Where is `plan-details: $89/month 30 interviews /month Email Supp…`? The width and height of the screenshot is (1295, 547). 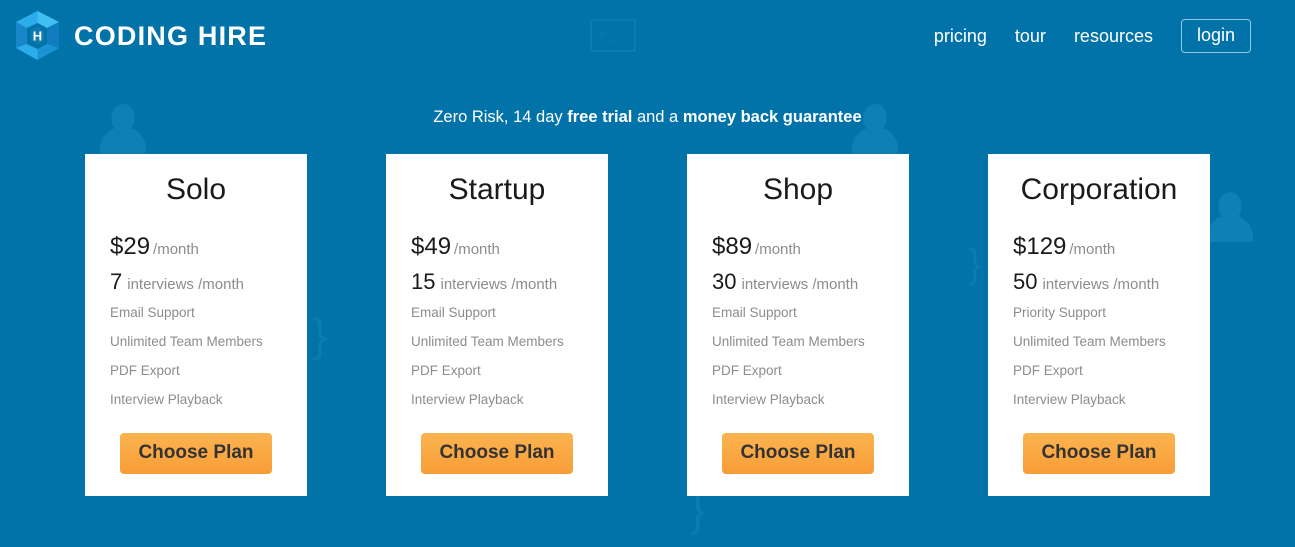
plan-details: $89/month 30 interviews /month Email Supp… is located at coordinates (798, 327).